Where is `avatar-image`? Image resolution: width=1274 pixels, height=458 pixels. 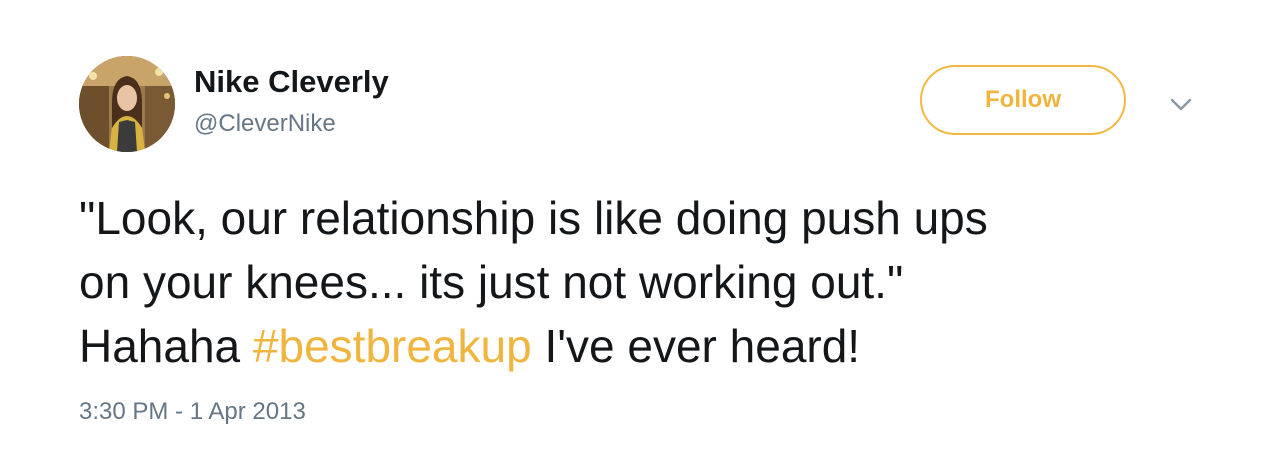
avatar-image is located at coordinates (127, 104).